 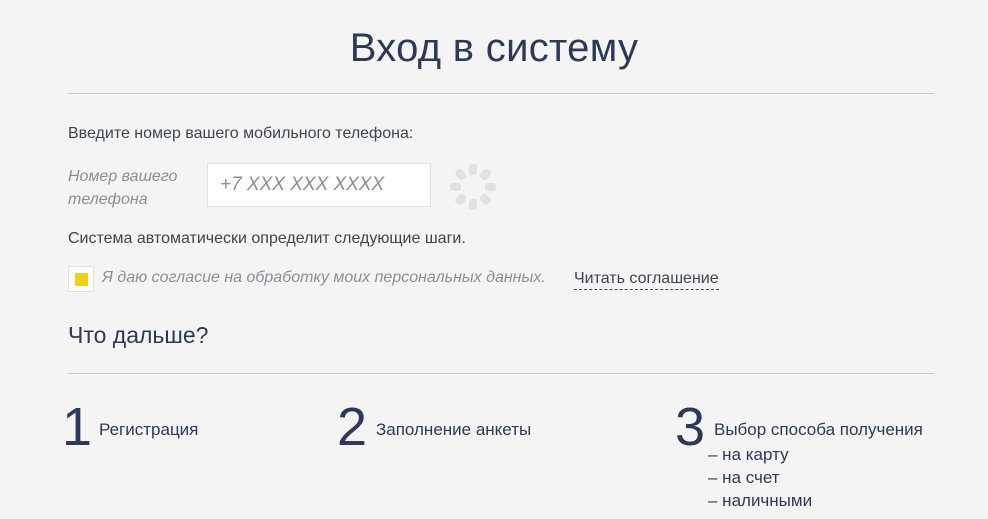 What do you see at coordinates (494, 48) in the screenshot?
I see `page-title: Вход в систему` at bounding box center [494, 48].